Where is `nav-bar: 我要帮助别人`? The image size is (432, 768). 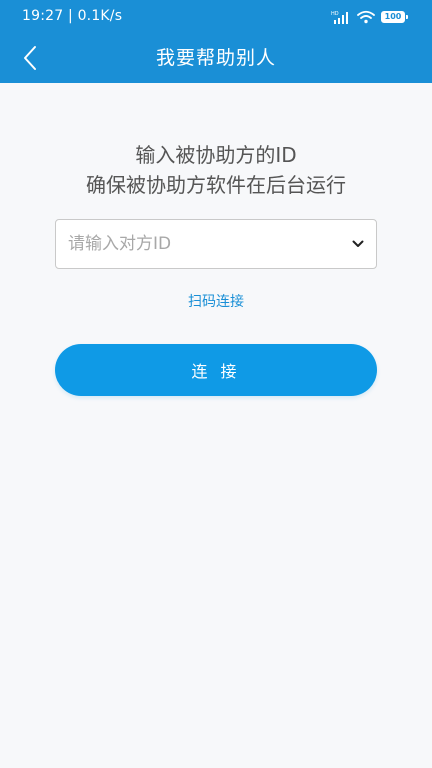
nav-bar: 我要帮助别人 is located at coordinates (216, 58).